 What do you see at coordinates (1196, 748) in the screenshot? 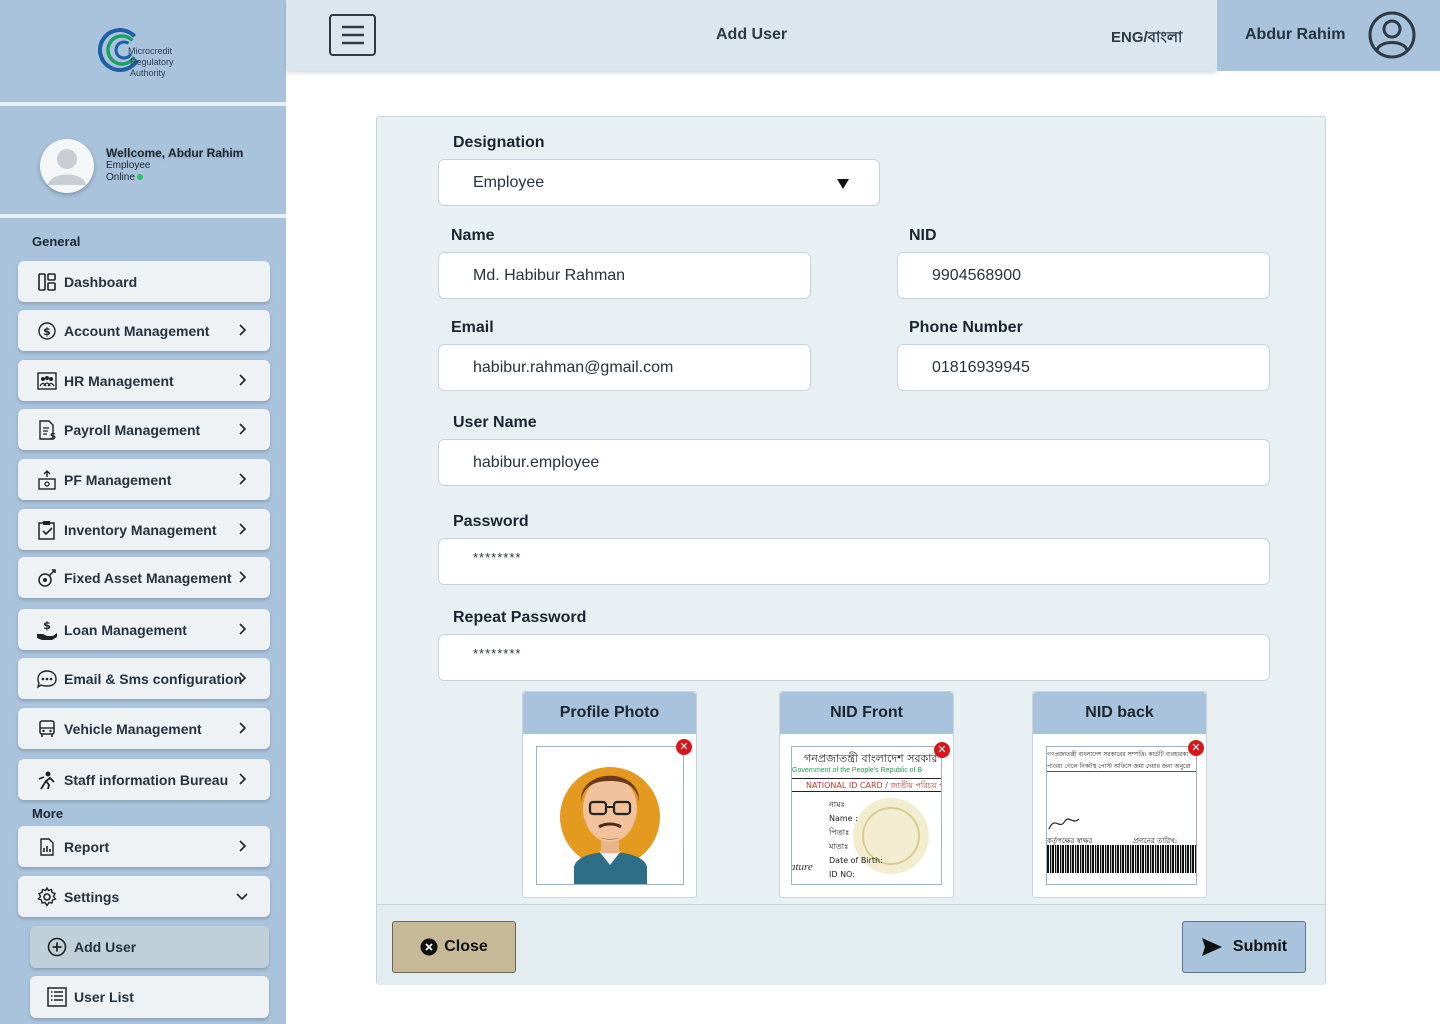
I see `remove-nid-back-icon: ✕` at bounding box center [1196, 748].